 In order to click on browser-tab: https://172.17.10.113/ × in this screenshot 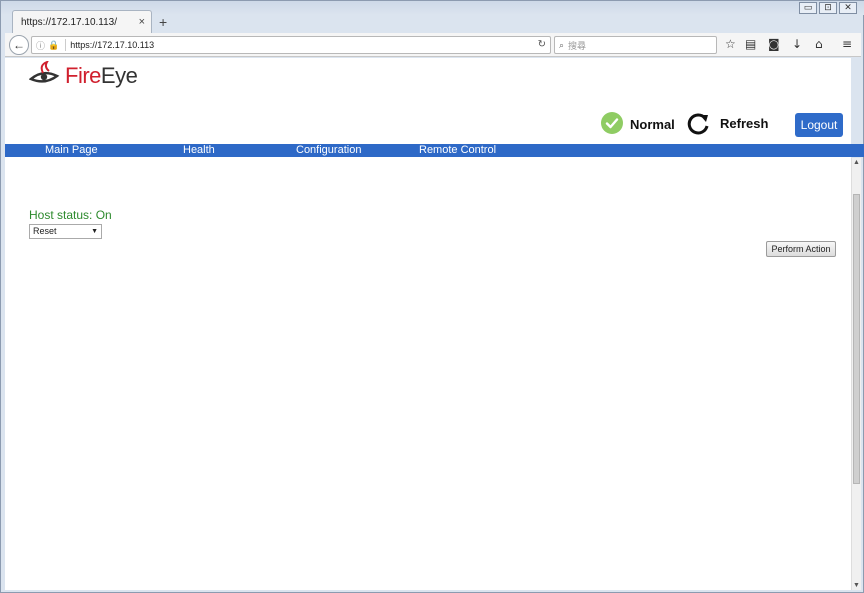, I will do `click(82, 22)`.